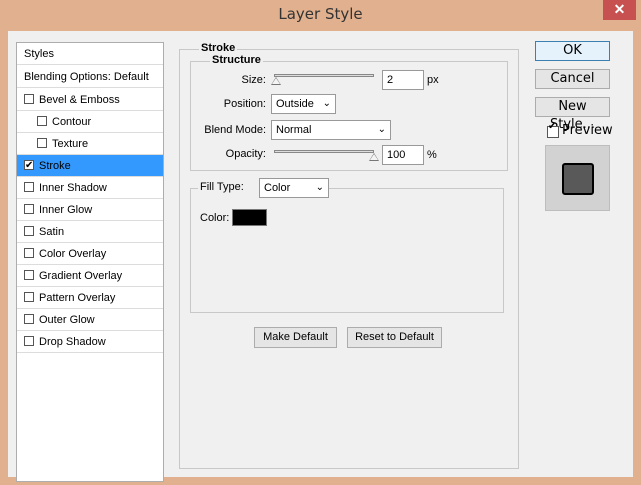  What do you see at coordinates (90, 166) in the screenshot?
I see `style-item-stroke: Stroke` at bounding box center [90, 166].